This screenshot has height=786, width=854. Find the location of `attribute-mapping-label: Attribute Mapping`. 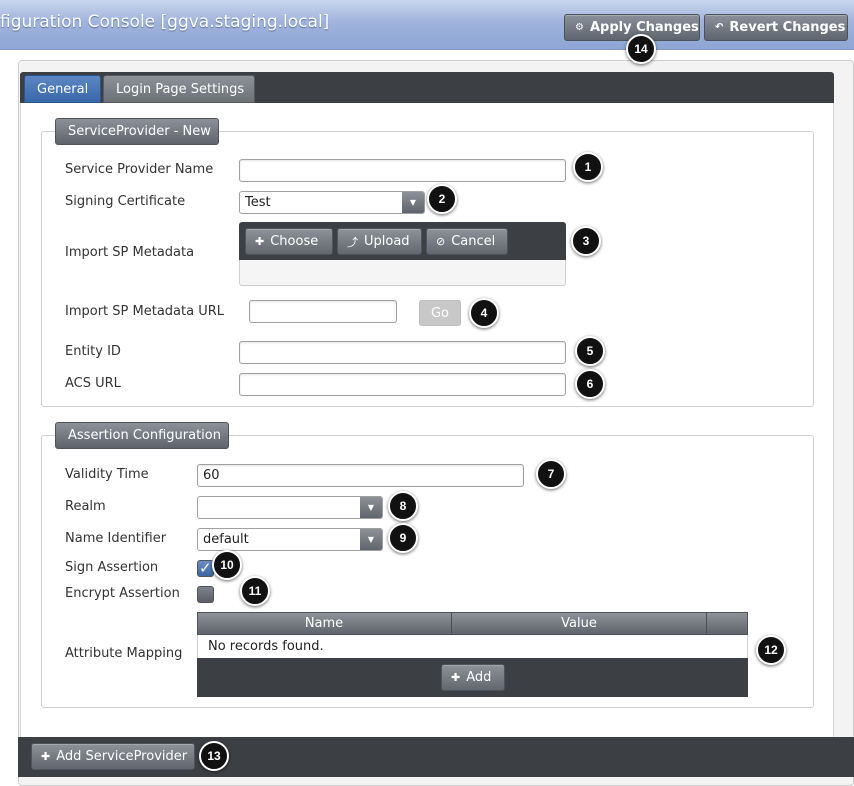

attribute-mapping-label: Attribute Mapping is located at coordinates (124, 653).